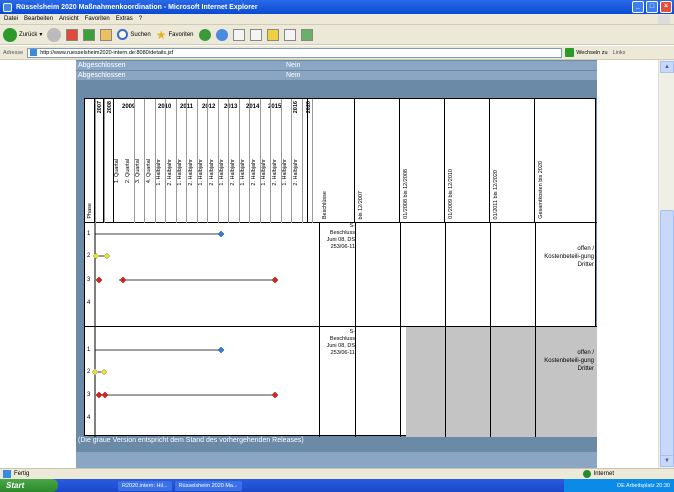 The width and height of the screenshot is (674, 492). What do you see at coordinates (598, 474) in the screenshot?
I see `security-zone: Internet` at bounding box center [598, 474].